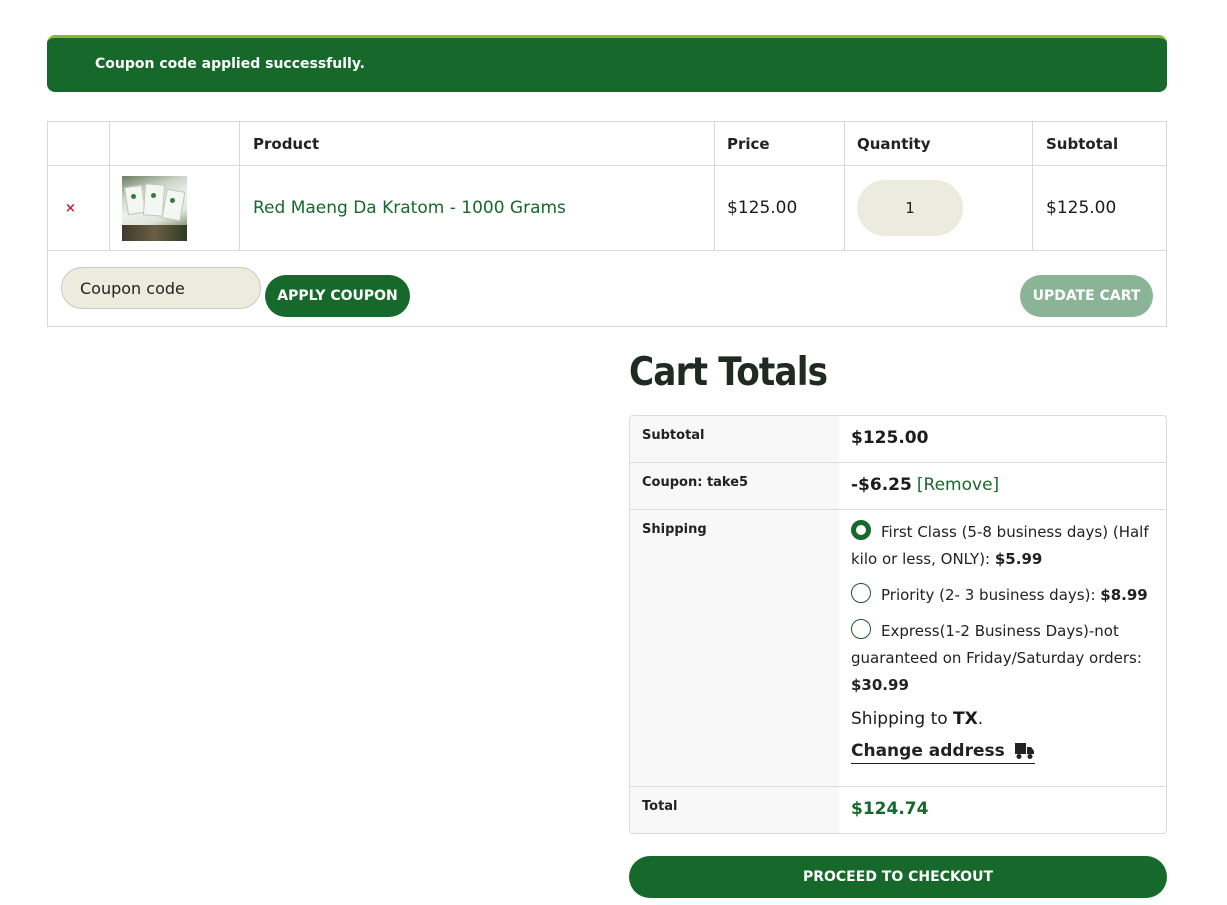 Image resolution: width=1227 pixels, height=905 pixels. Describe the element at coordinates (161, 288) in the screenshot. I see `coupon-input: Coupon code` at that location.